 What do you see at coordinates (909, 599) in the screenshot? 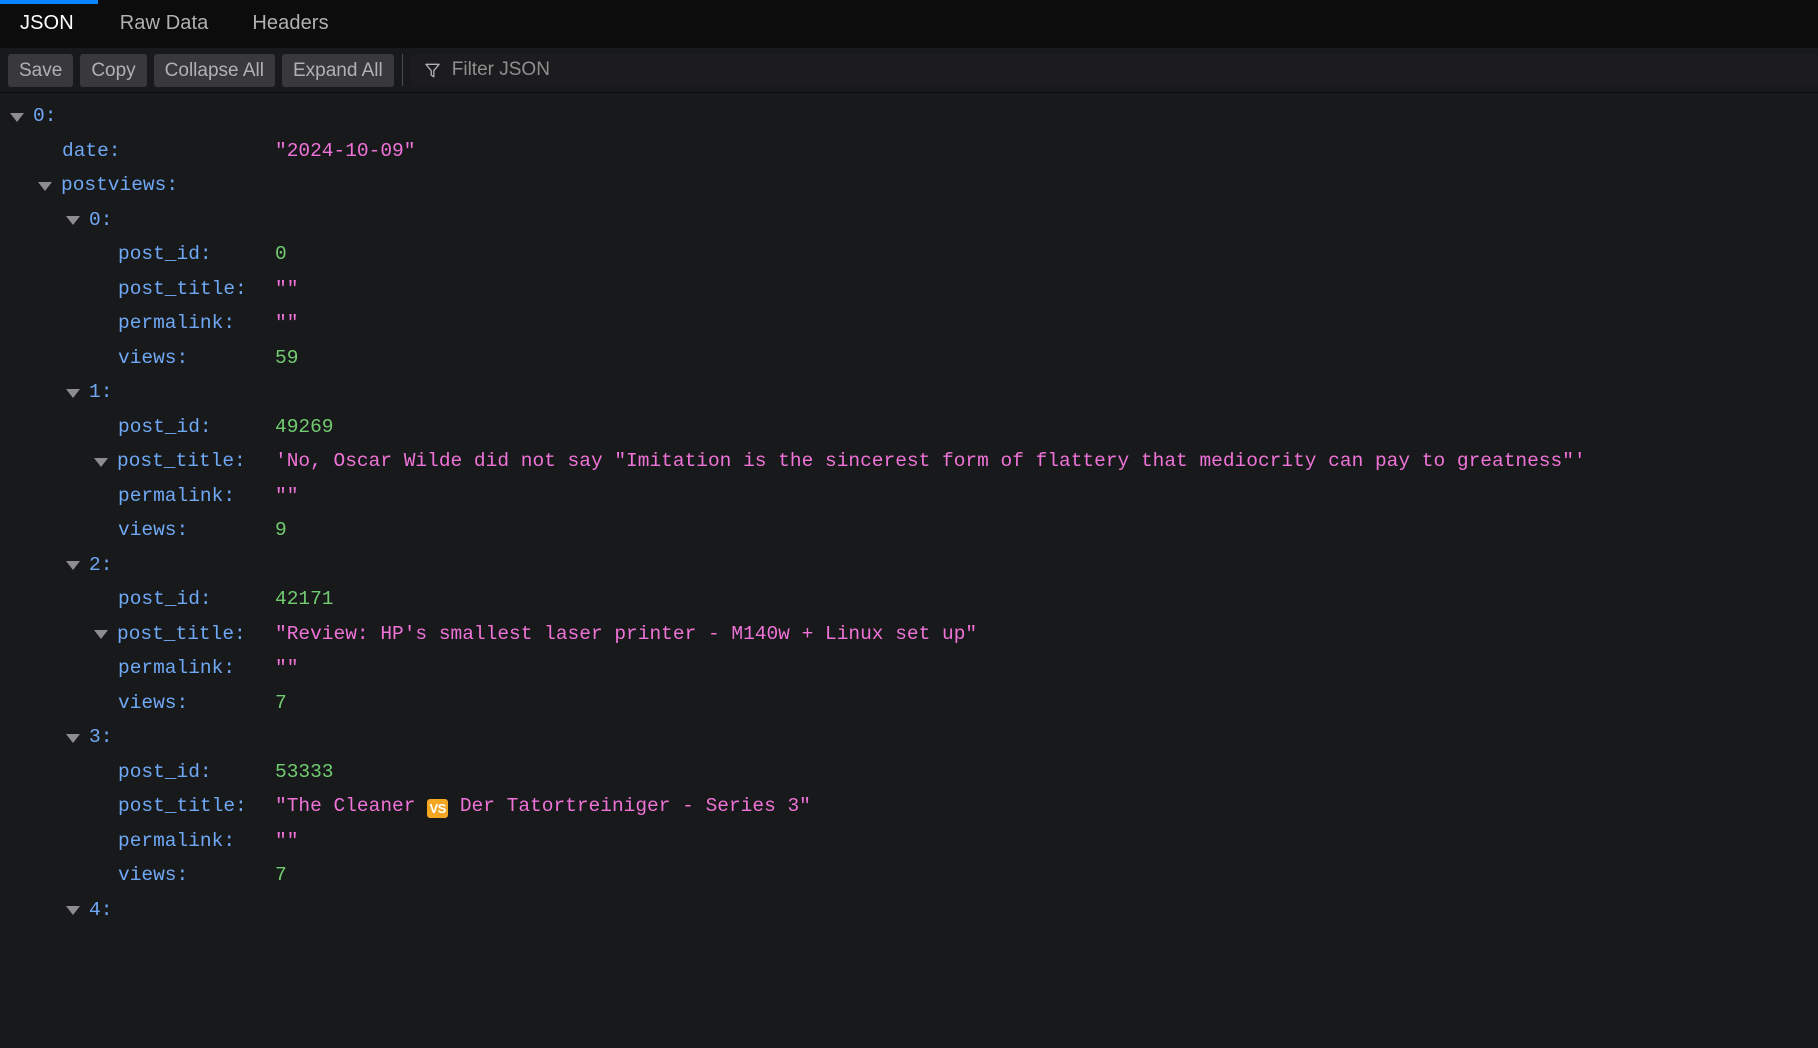
I see `json-row: post_id: 42171` at bounding box center [909, 599].